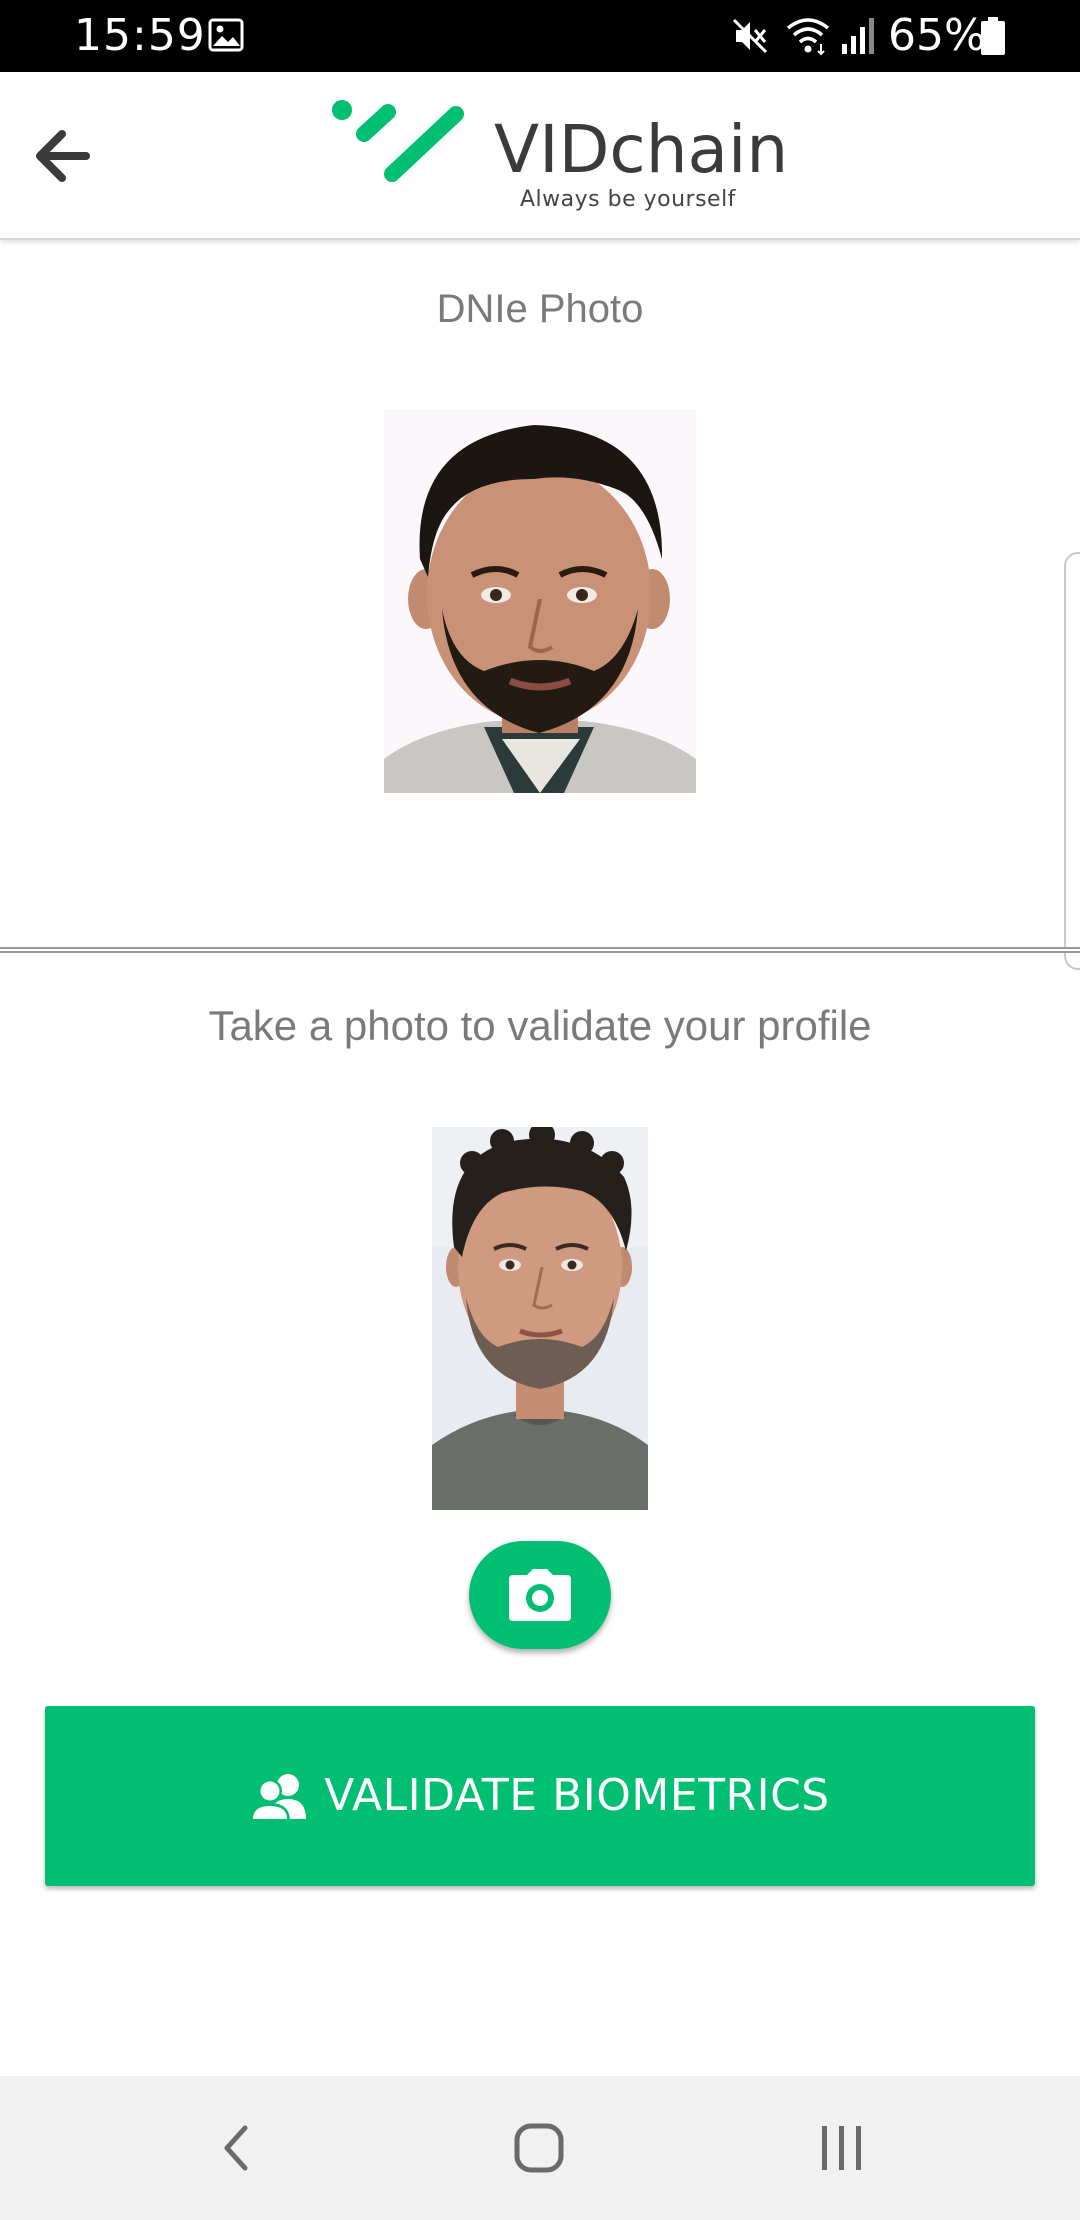 The image size is (1080, 2220). What do you see at coordinates (937, 35) in the screenshot?
I see `battery-level: 65%` at bounding box center [937, 35].